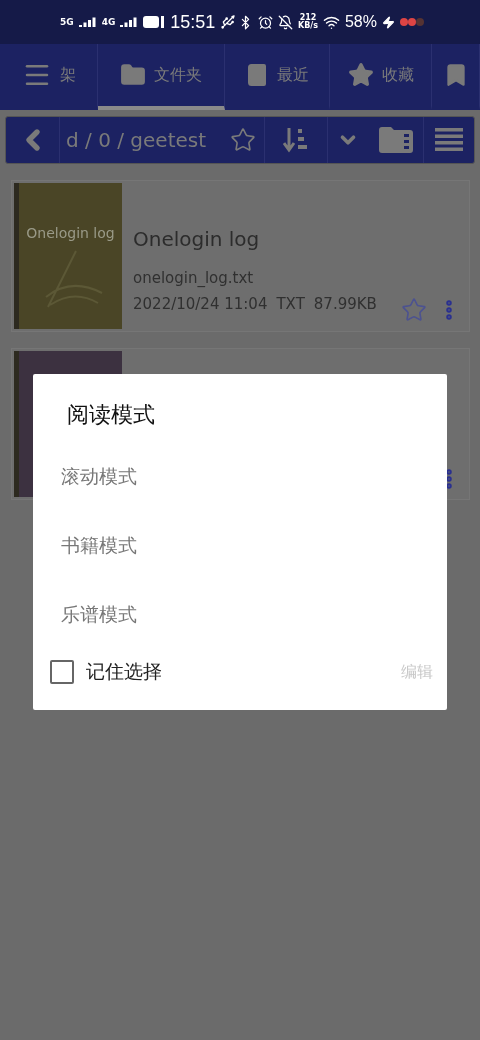 The image size is (480, 1040). I want to click on mode-option: 书籍模式, so click(99, 567).